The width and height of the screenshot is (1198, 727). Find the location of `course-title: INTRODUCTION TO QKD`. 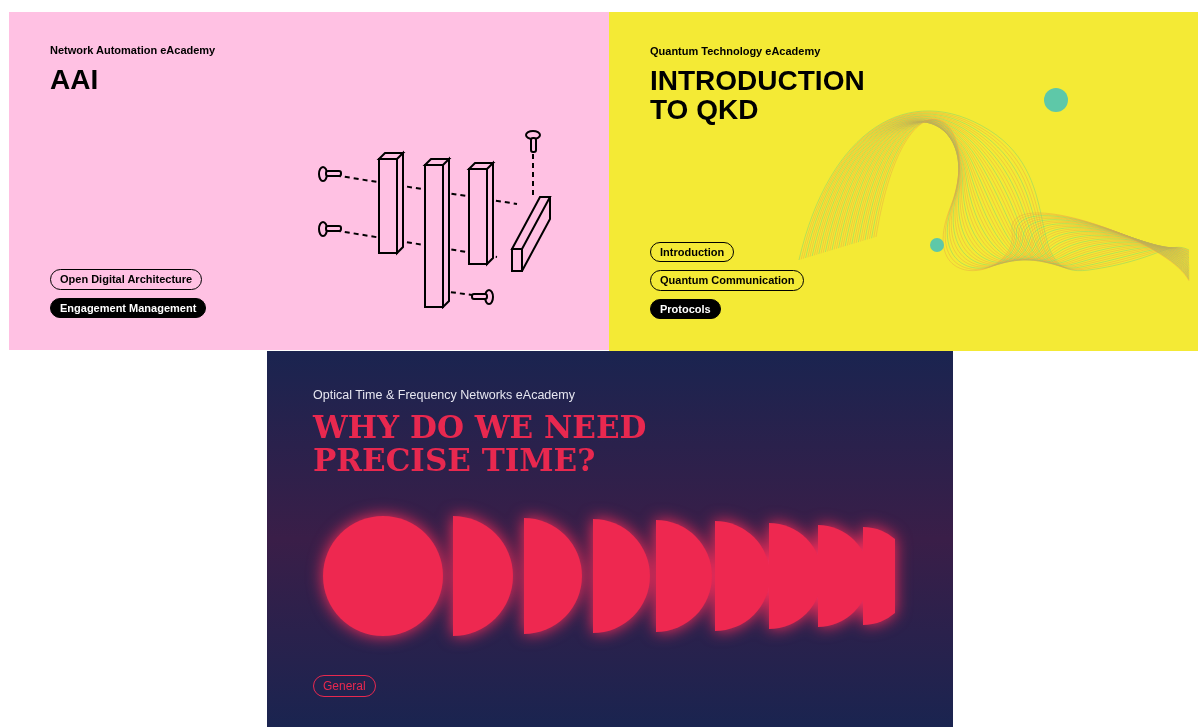

course-title: INTRODUCTION TO QKD is located at coordinates (758, 95).